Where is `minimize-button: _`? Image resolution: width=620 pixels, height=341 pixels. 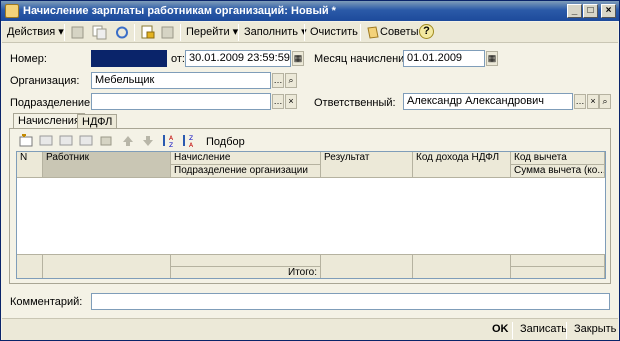
minimize-button: _ is located at coordinates (574, 11).